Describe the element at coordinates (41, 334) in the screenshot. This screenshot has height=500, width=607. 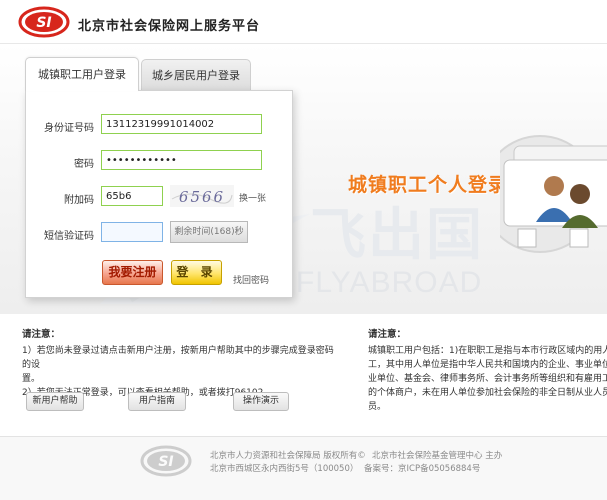
I see `notice-left-title: 请注意：` at that location.